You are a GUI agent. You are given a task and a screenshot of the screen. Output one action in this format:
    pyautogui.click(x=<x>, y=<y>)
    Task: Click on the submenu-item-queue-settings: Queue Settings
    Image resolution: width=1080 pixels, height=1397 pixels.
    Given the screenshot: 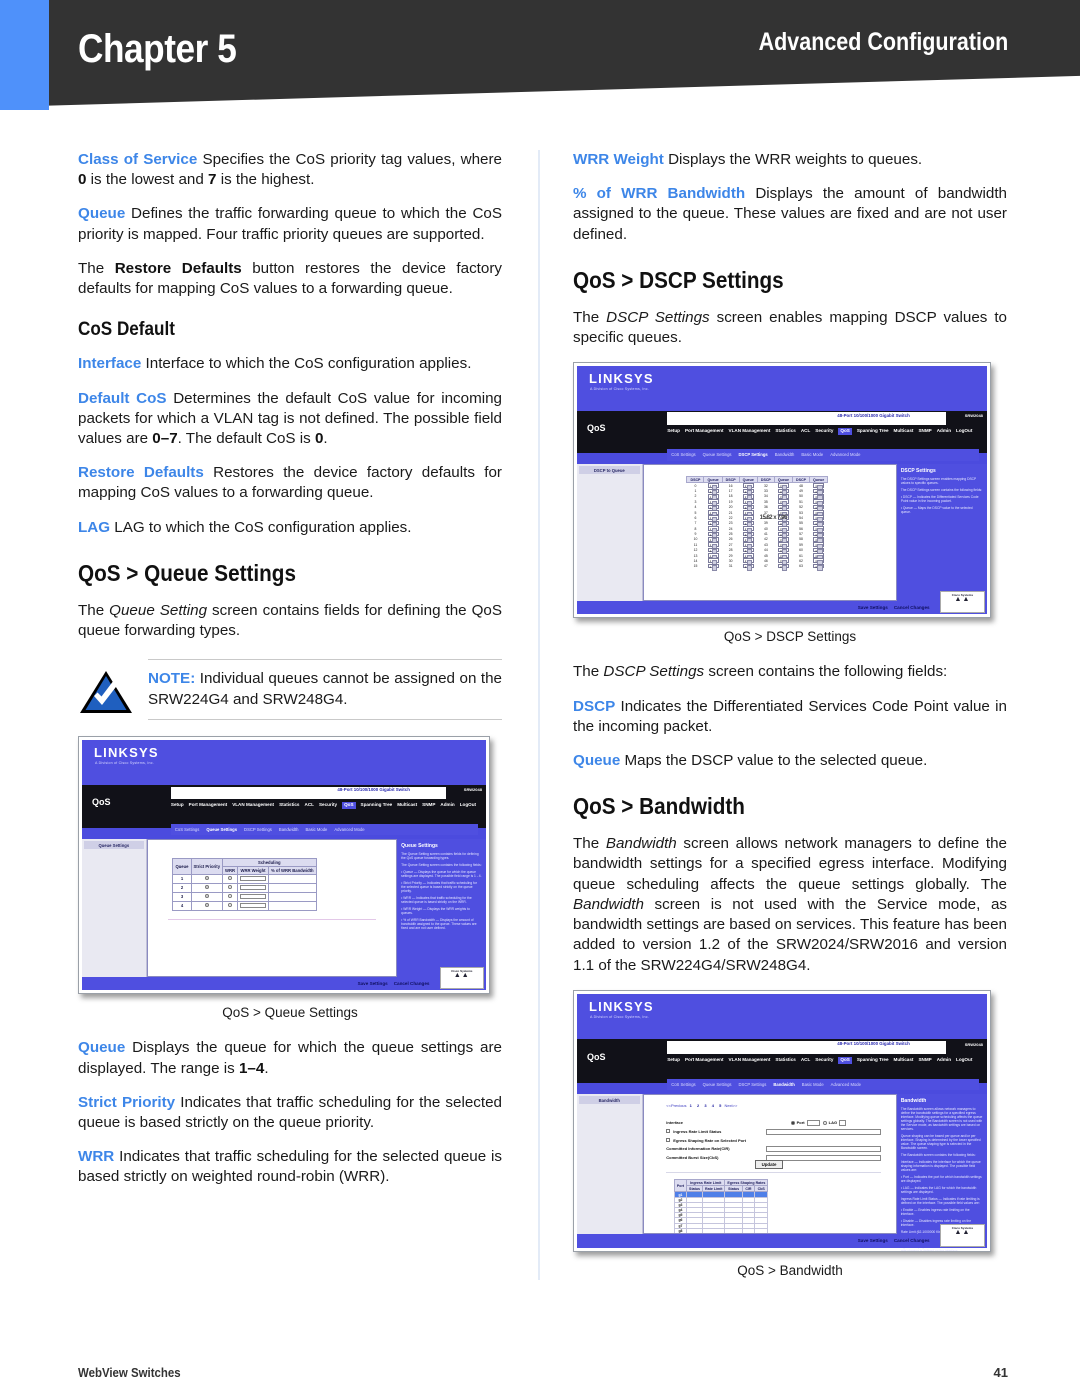 What is the action you would take?
    pyautogui.click(x=717, y=1084)
    